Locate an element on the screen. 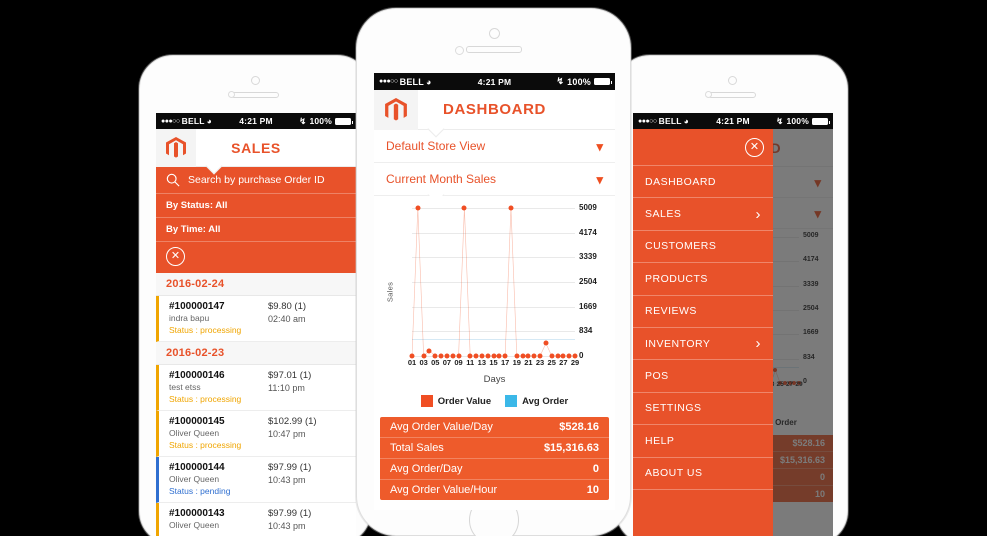 The height and width of the screenshot is (536, 987). menu-item-label: PRODUCTS is located at coordinates (676, 278).